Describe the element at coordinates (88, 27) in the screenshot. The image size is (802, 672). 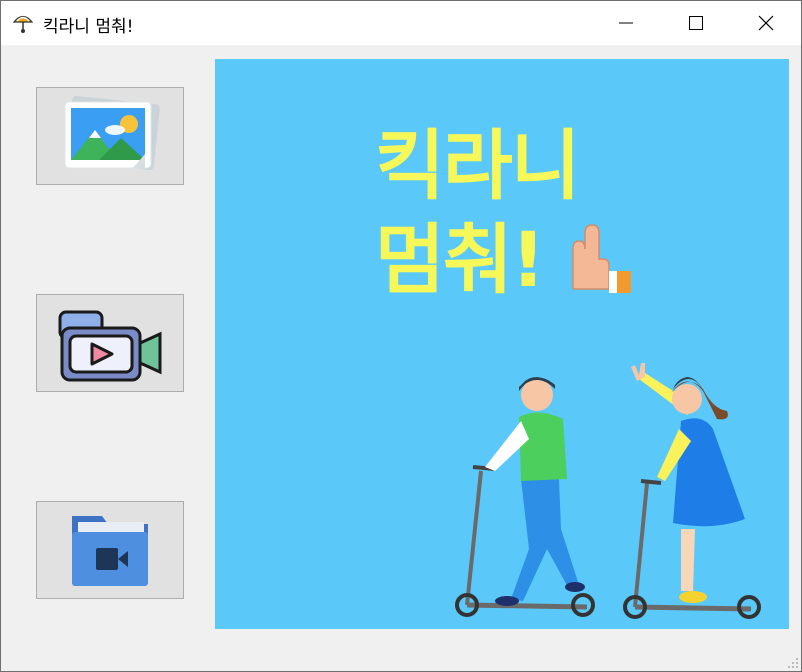
I see `window-title: 킥라니 멈춰!` at that location.